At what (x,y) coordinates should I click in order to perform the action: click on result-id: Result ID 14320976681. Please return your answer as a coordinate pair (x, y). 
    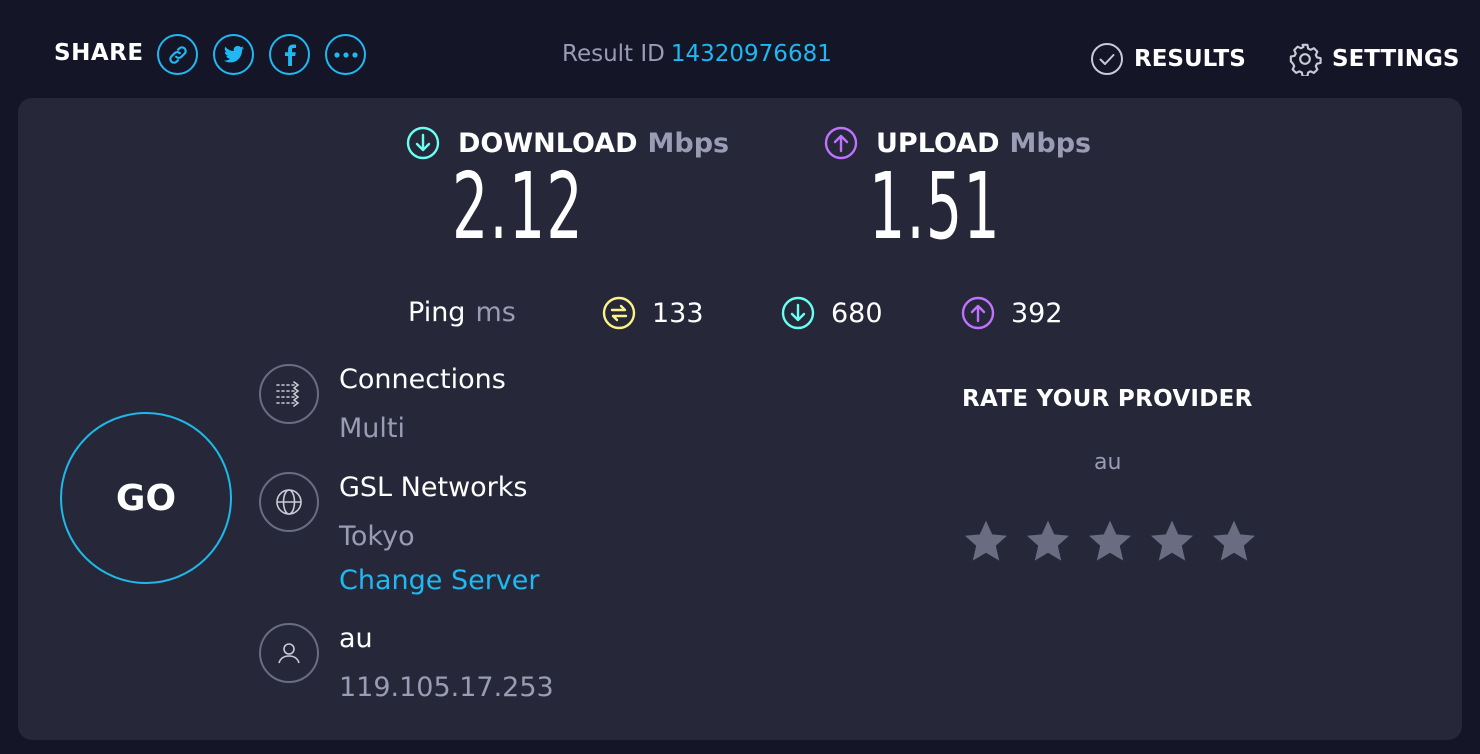
    Looking at the image, I should click on (697, 54).